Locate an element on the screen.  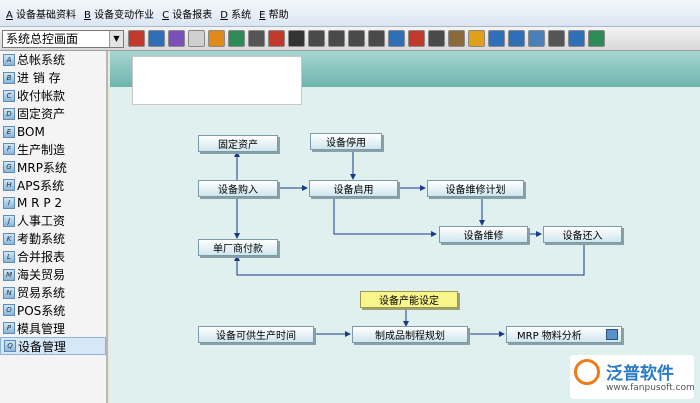
format-icon is located at coordinates (496, 38).